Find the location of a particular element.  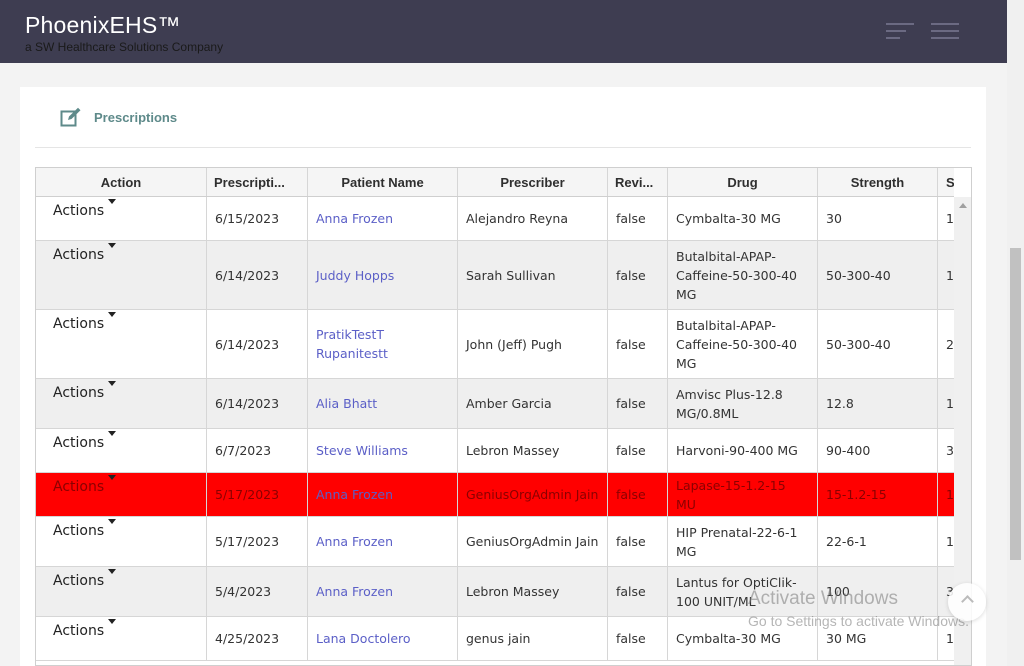

chevron-up-icon is located at coordinates (967, 601).